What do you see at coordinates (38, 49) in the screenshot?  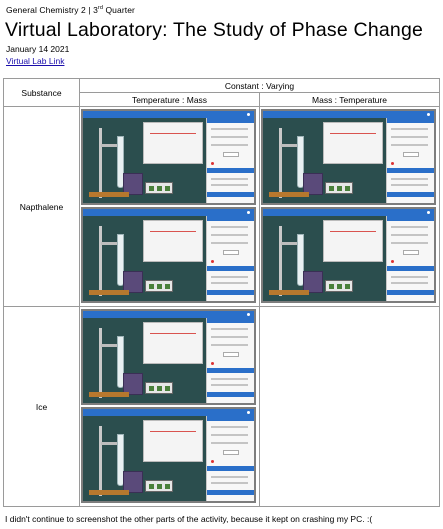 I see `document-date: January 14 2021` at bounding box center [38, 49].